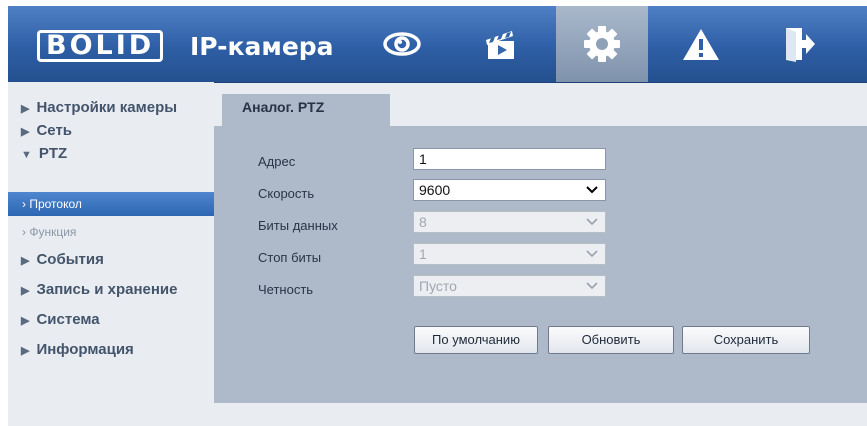 Image resolution: width=867 pixels, height=426 pixels. I want to click on parity-label: Четность, so click(286, 289).